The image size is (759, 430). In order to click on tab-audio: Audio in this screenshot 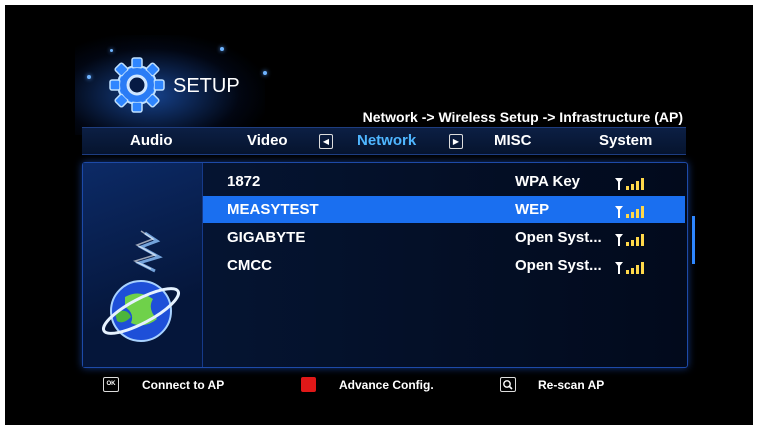, I will do `click(151, 140)`.